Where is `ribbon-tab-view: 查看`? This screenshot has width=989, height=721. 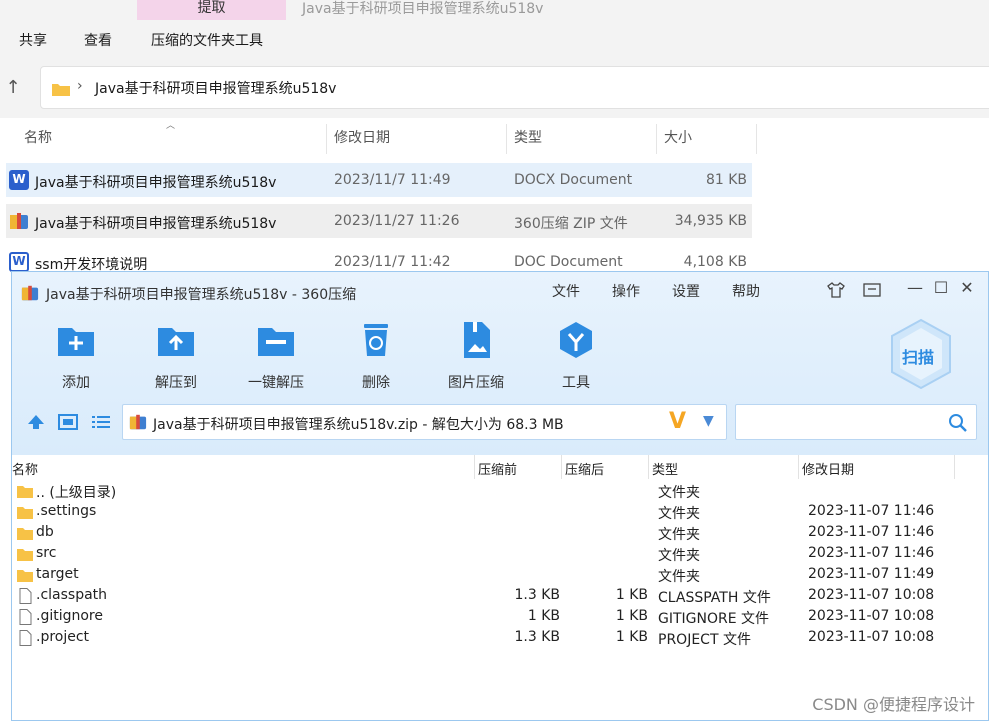 ribbon-tab-view: 查看 is located at coordinates (98, 40).